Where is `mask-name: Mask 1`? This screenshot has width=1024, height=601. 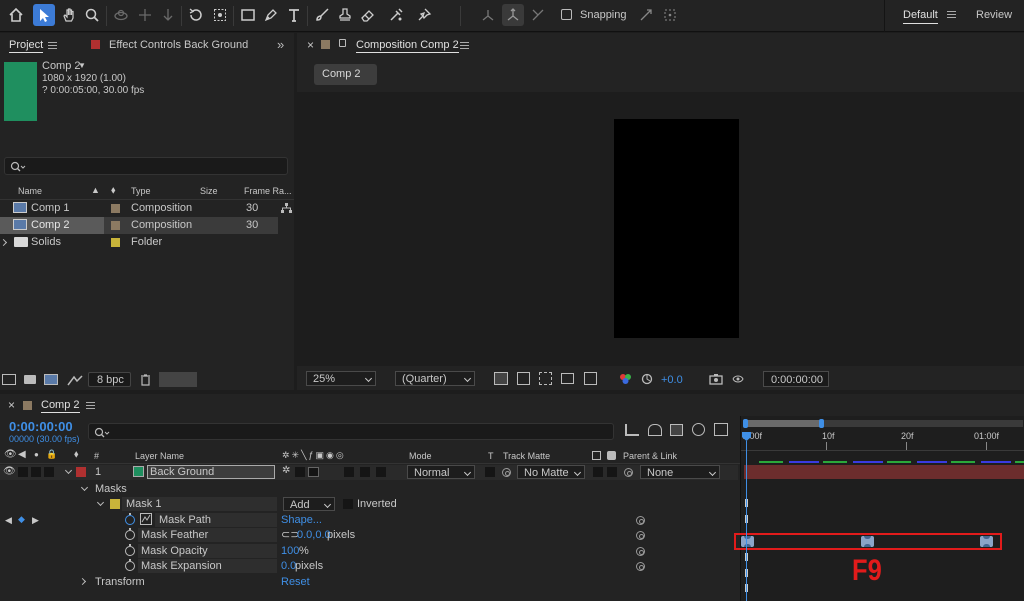 mask-name: Mask 1 is located at coordinates (143, 504).